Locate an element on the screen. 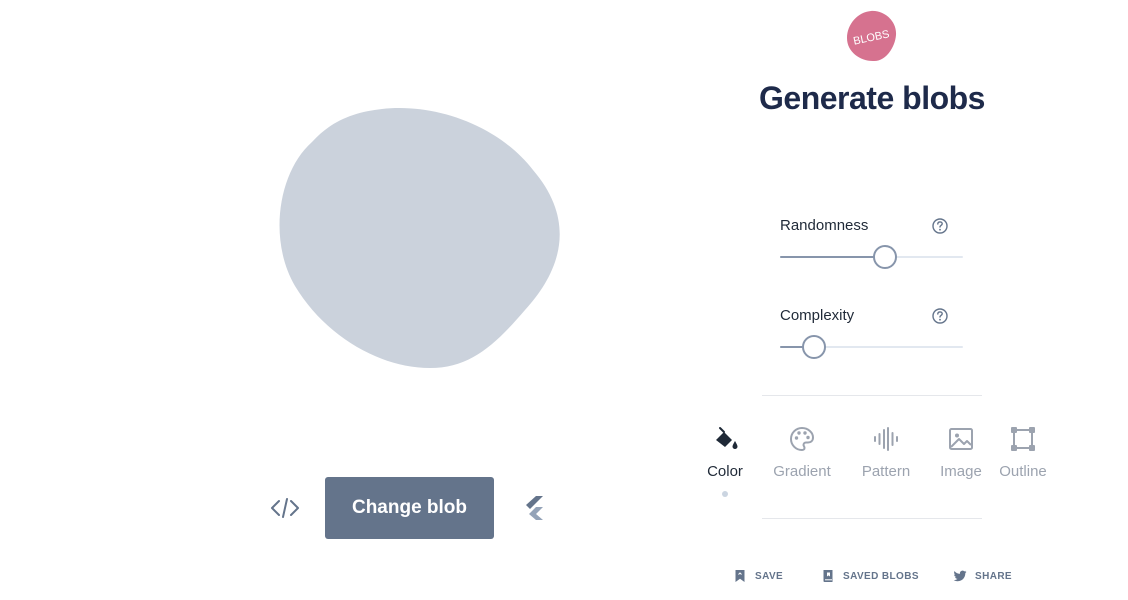  code-icon is located at coordinates (285, 508).